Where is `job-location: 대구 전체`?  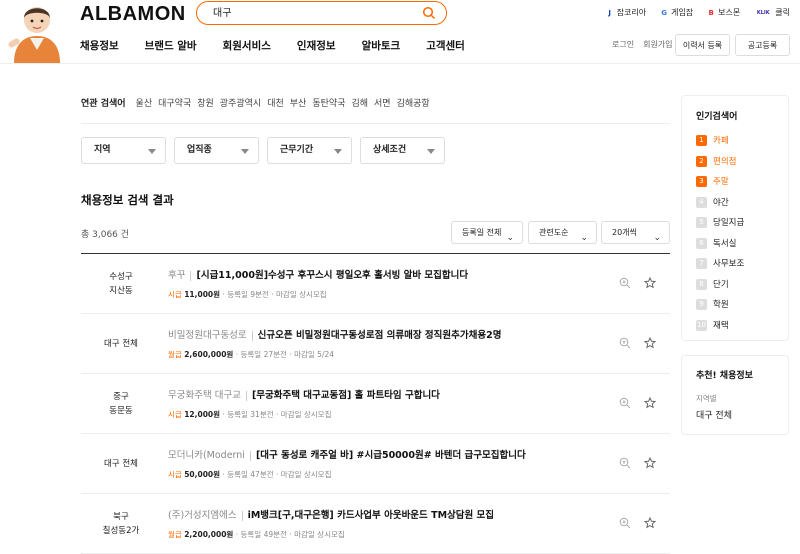 job-location: 대구 전체 is located at coordinates (121, 344).